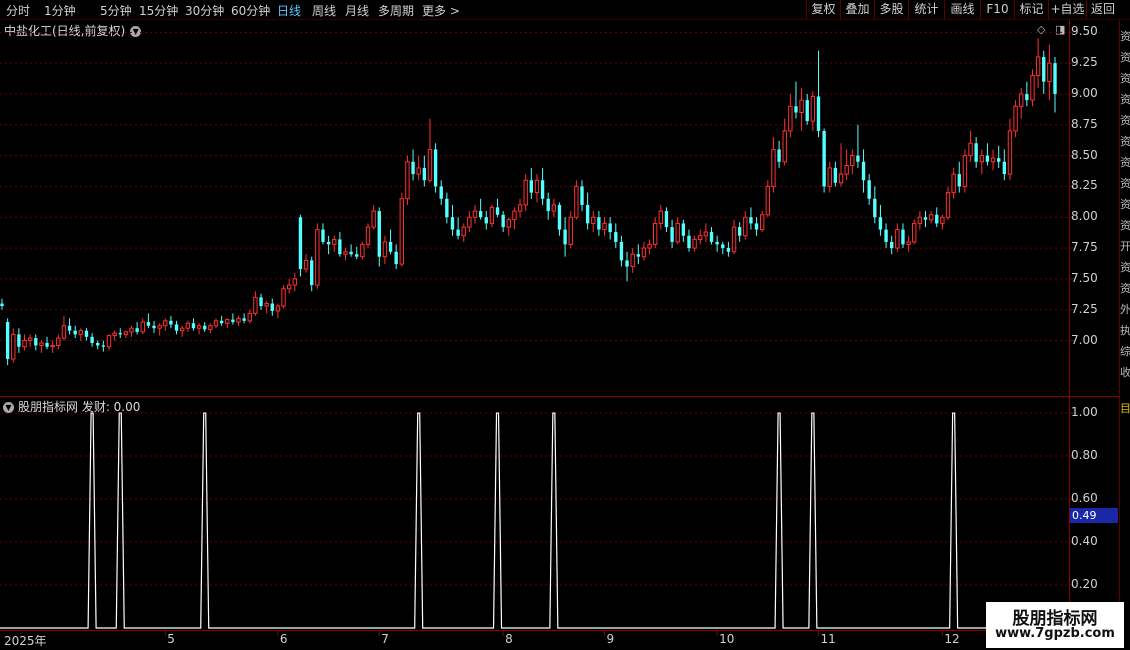 Image resolution: width=1130 pixels, height=650 pixels. I want to click on side-tab-glyph: 收, so click(1125, 372).